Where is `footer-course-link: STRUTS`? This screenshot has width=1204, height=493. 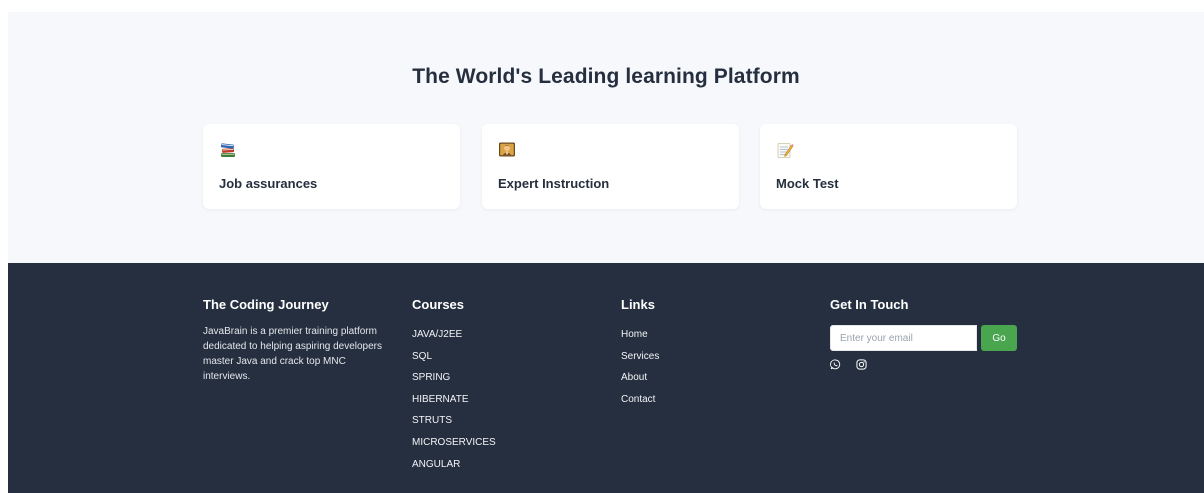
footer-course-link: STRUTS is located at coordinates (454, 421).